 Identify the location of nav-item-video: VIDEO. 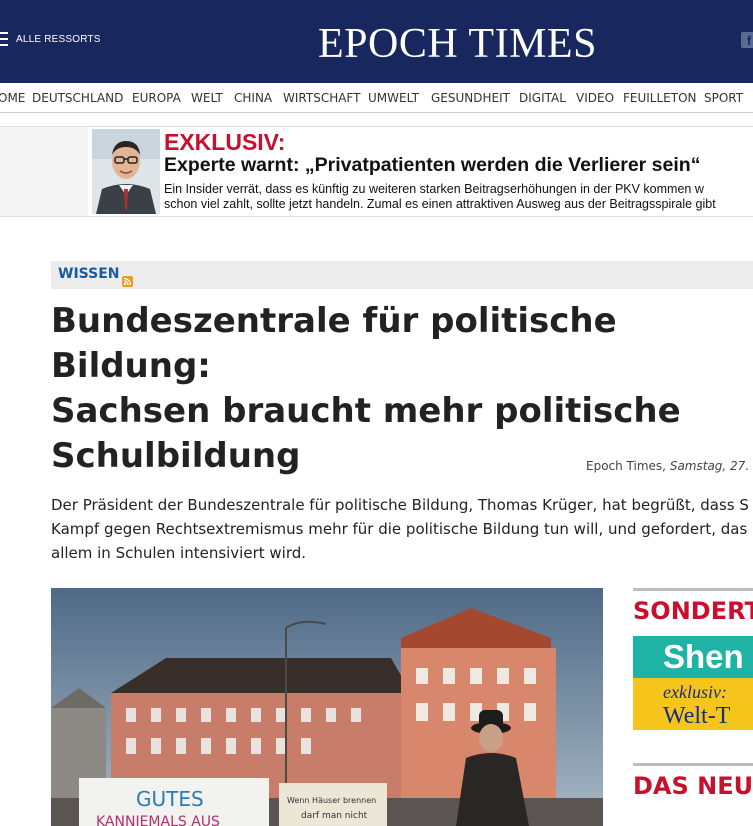
(595, 98).